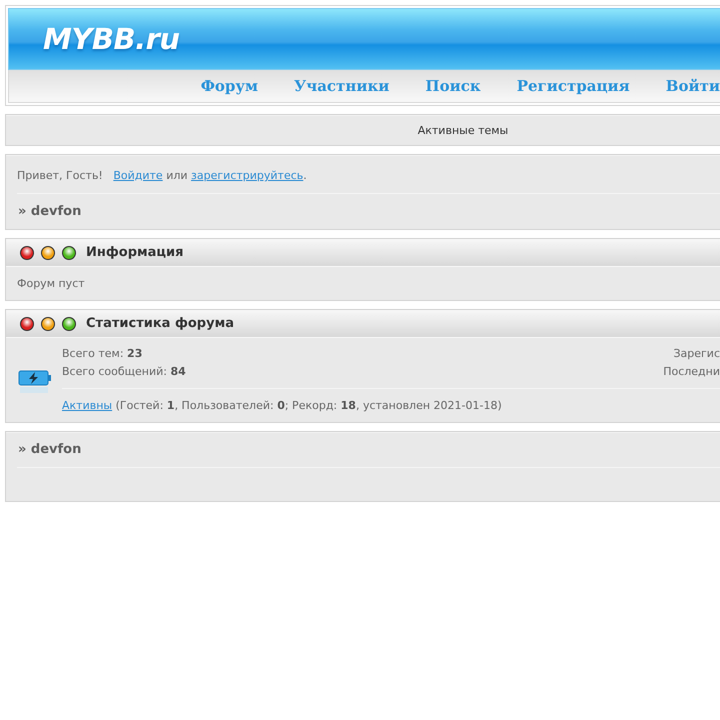 Image resolution: width=720 pixels, height=720 pixels. What do you see at coordinates (573, 86) in the screenshot?
I see `nav-link: Регистрация` at bounding box center [573, 86].